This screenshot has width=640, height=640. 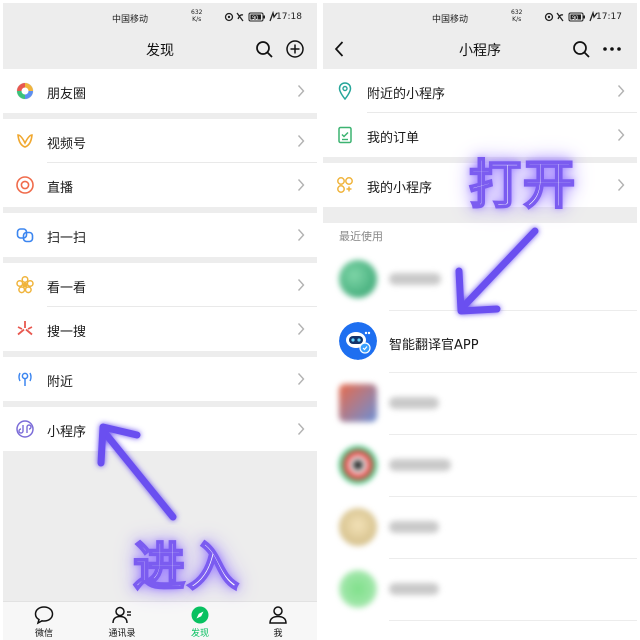 I want to click on menu-item-label: 小程序, so click(x=67, y=432).